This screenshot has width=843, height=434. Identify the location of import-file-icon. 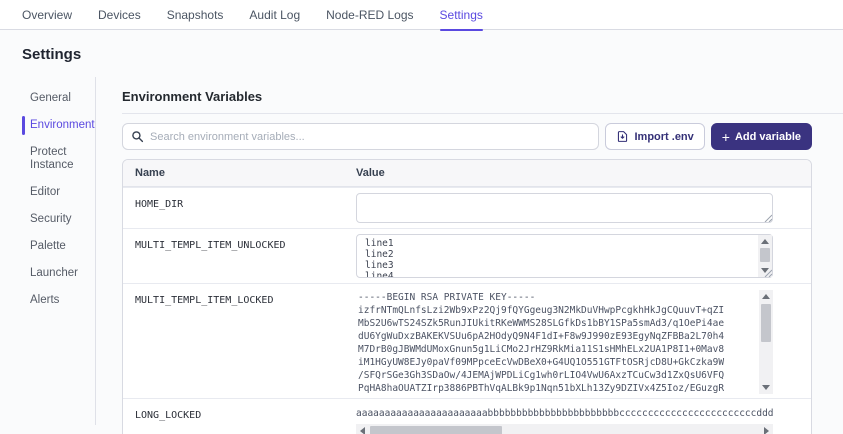
(623, 136).